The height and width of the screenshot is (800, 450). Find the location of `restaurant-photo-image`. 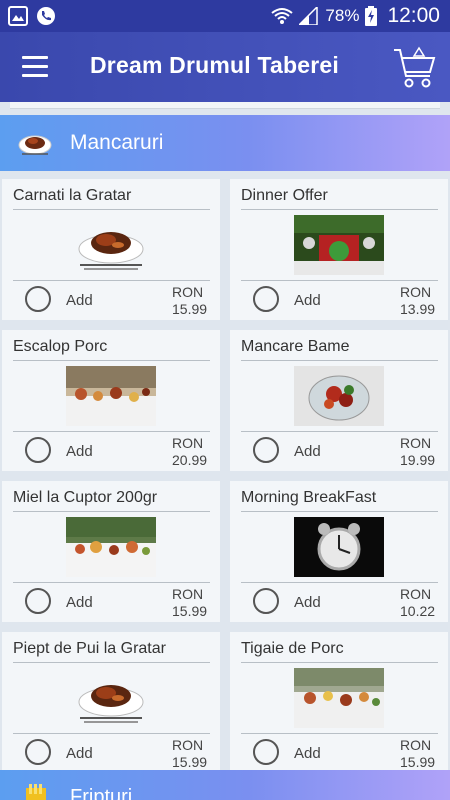

restaurant-photo-image is located at coordinates (339, 245).